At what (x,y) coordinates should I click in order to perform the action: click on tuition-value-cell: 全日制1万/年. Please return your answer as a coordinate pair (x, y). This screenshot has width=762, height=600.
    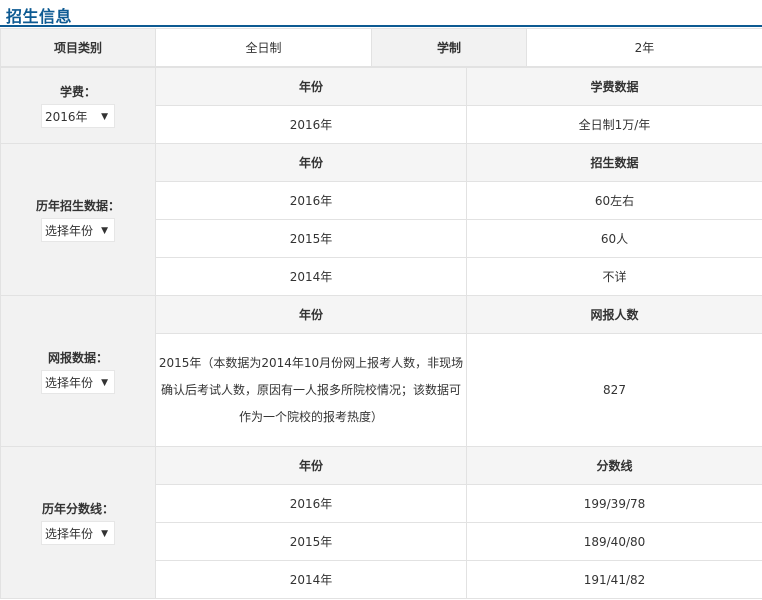
    Looking at the image, I should click on (614, 124).